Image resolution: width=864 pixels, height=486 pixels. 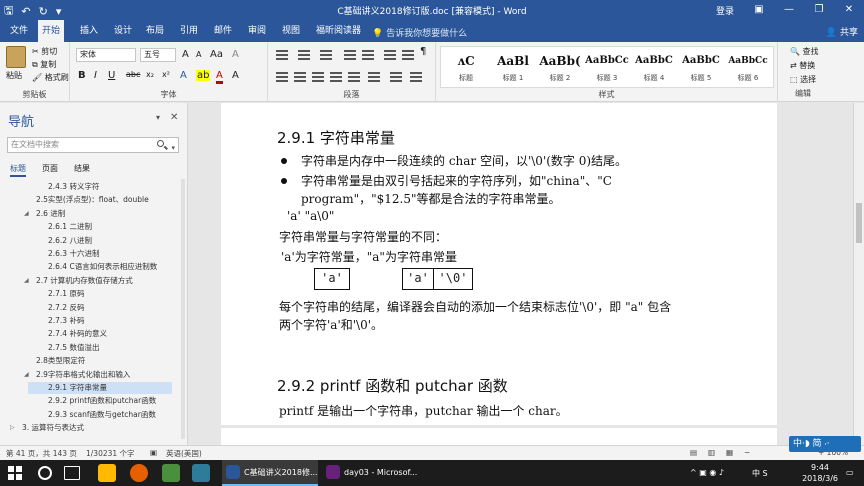 What do you see at coordinates (139, 473) in the screenshot?
I see `firefox-icon` at bounding box center [139, 473].